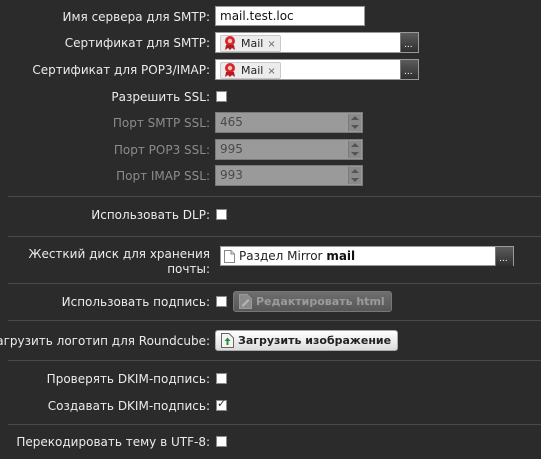 This screenshot has width=541, height=459. I want to click on signature-row: Использовать подпись: Редактировать html, so click(270, 302).